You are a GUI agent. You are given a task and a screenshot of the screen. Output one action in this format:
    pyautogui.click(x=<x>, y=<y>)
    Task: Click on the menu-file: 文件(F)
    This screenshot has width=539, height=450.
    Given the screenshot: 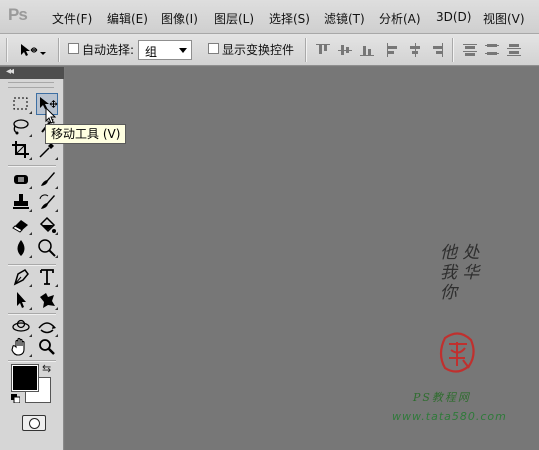 What is the action you would take?
    pyautogui.click(x=72, y=18)
    